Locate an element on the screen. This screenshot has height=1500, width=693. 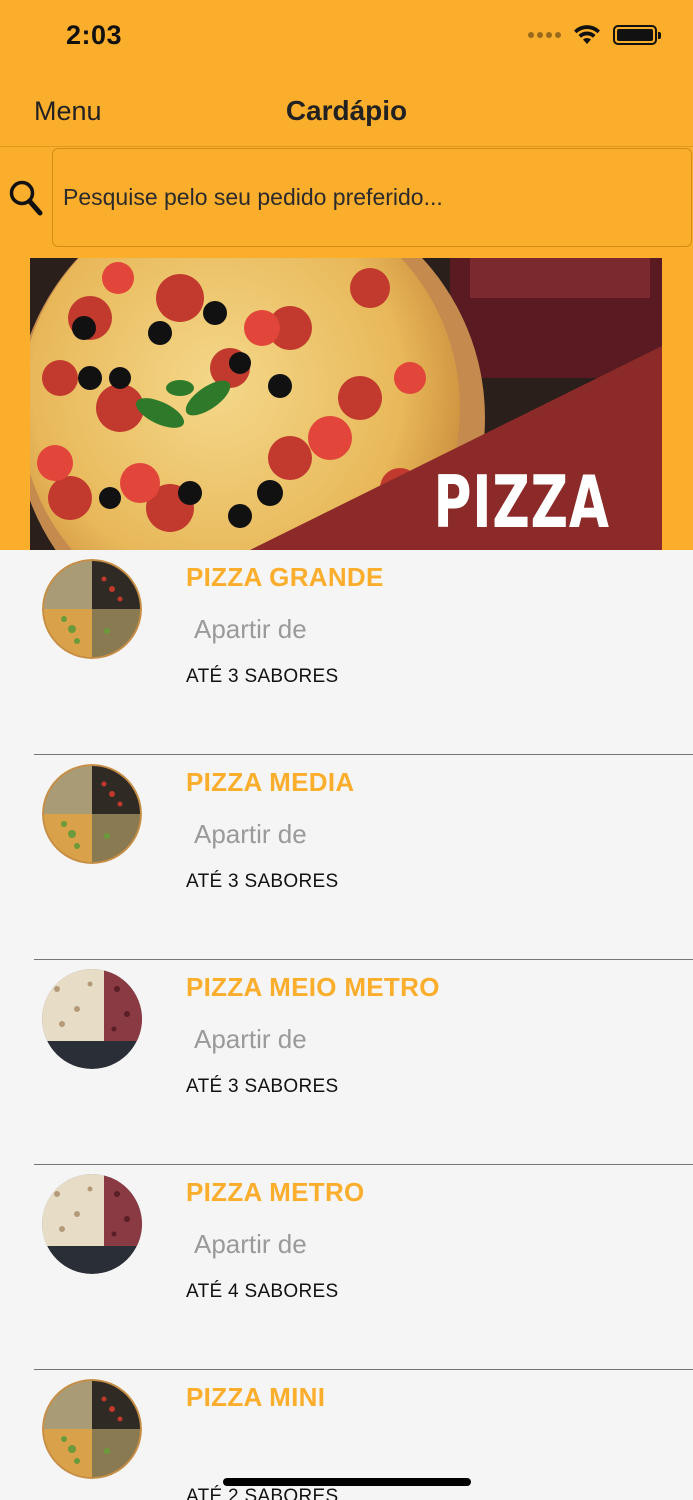
banner-title: PIZZA is located at coordinates (521, 502).